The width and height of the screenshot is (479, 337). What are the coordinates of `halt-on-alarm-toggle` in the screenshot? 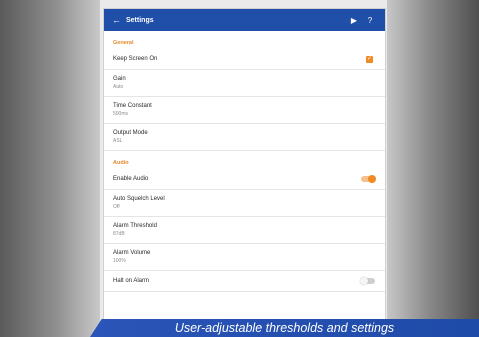 It's located at (367, 281).